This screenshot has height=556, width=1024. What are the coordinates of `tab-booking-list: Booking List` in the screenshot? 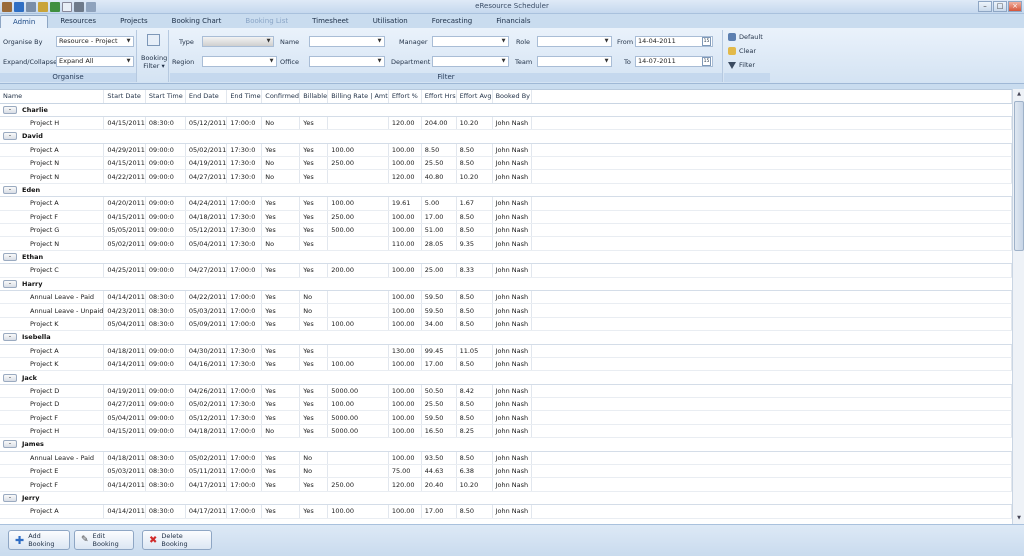 It's located at (266, 21).